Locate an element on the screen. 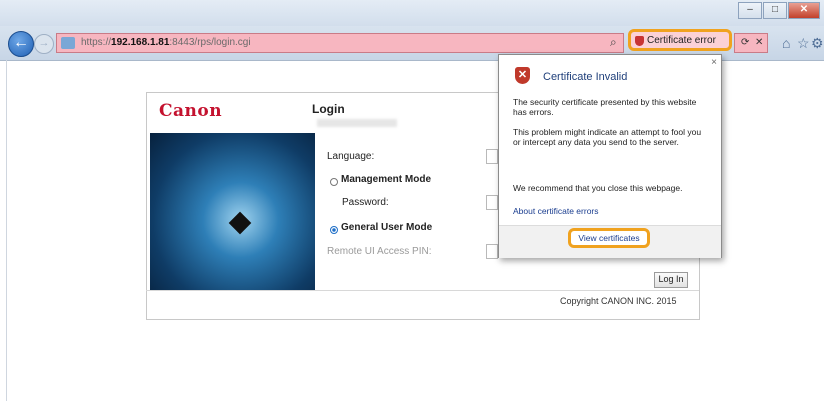 This screenshot has height=401, width=824. password-field is located at coordinates (492, 202).